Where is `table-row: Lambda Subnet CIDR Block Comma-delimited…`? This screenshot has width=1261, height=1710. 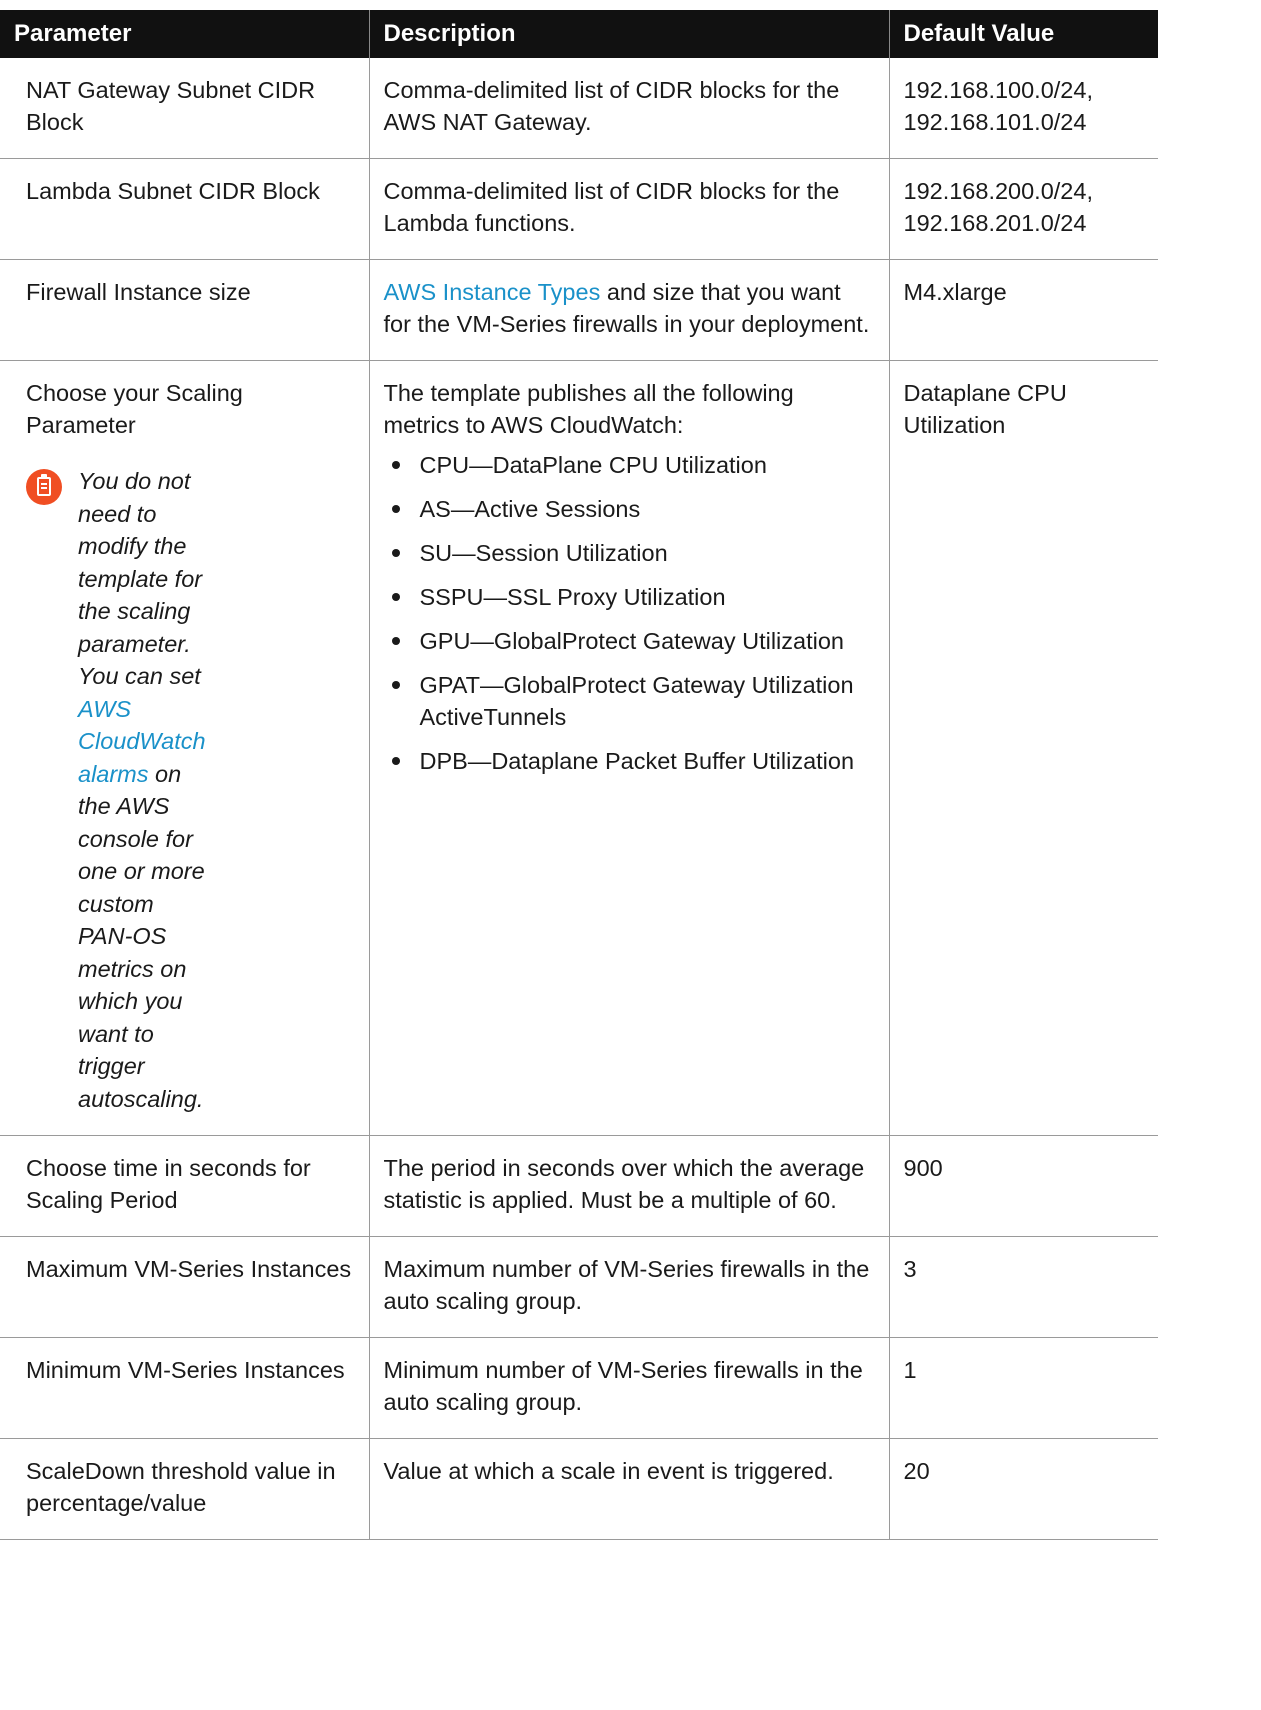
table-row: Lambda Subnet CIDR Block Comma-delimited… is located at coordinates (579, 209).